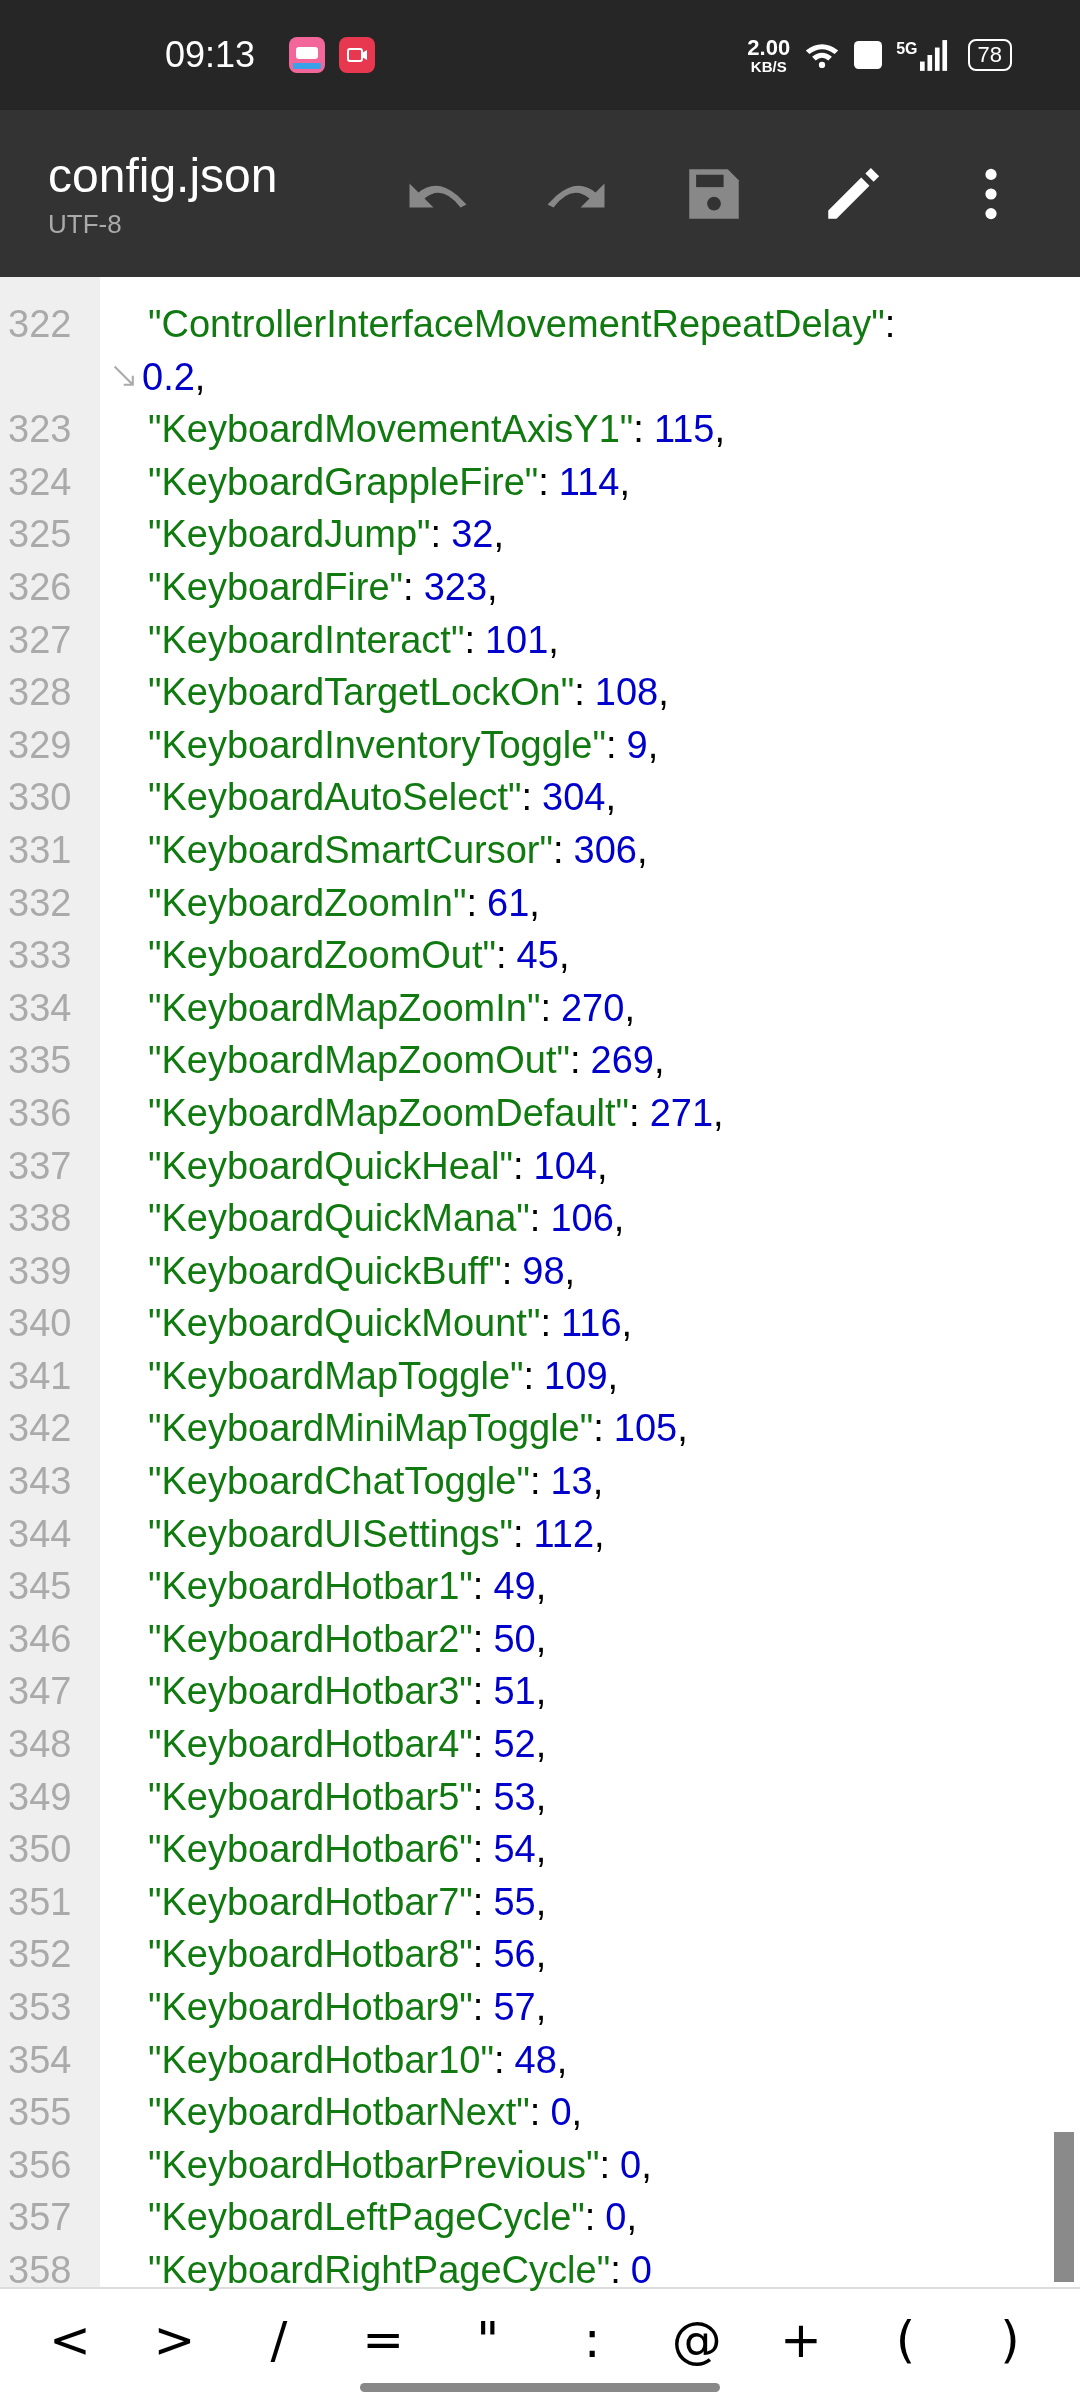 The image size is (1080, 2400). Describe the element at coordinates (514, 1692) in the screenshot. I see `json-value: 51` at that location.